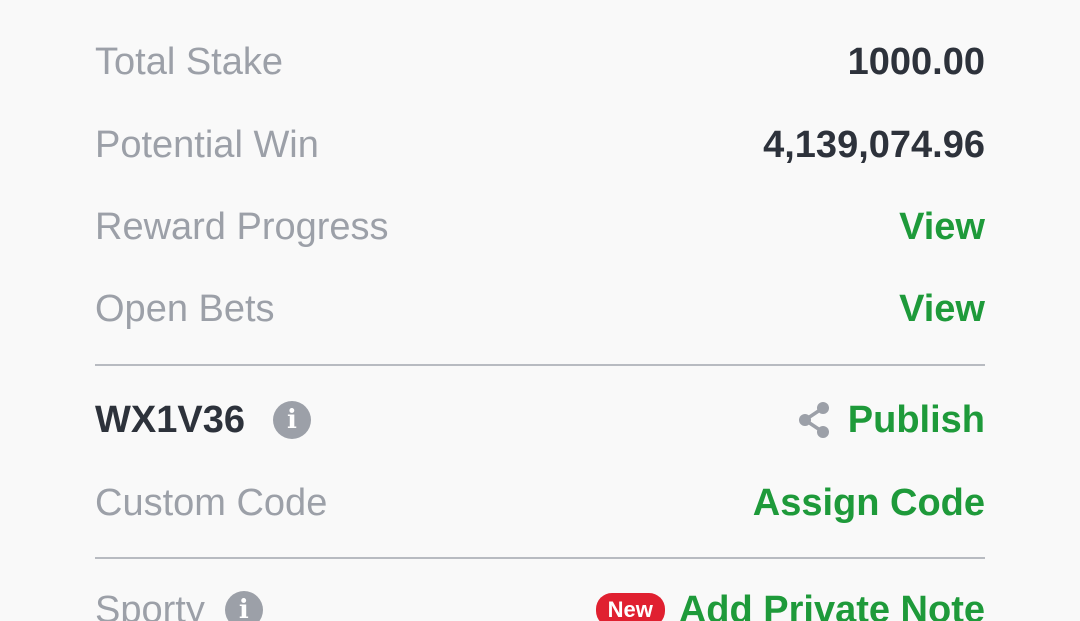 The height and width of the screenshot is (621, 1080). I want to click on new-badge: New, so click(630, 607).